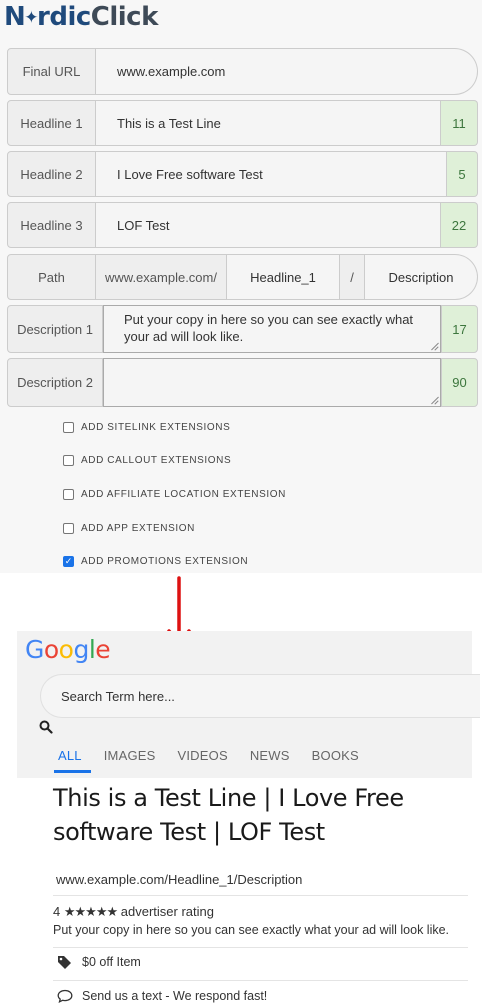 Image resolution: width=482 pixels, height=1005 pixels. Describe the element at coordinates (124, 17) in the screenshot. I see `logo-text-click: Click` at that location.